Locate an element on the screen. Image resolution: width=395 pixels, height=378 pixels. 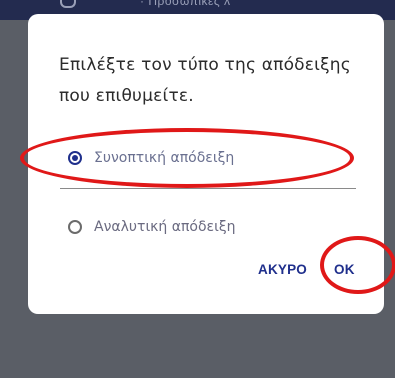
option-label: Αναλυτική απόδειξη is located at coordinates (165, 227).